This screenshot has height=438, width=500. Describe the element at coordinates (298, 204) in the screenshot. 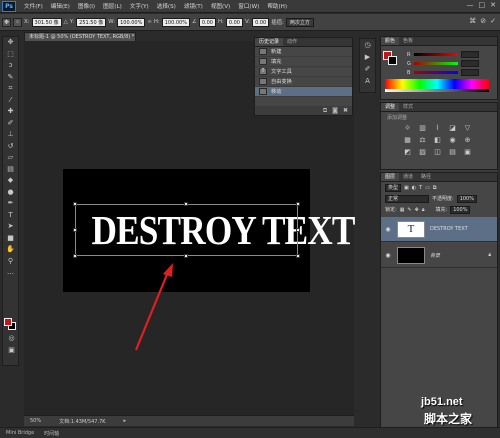

I see `transform-handle-tr` at that location.